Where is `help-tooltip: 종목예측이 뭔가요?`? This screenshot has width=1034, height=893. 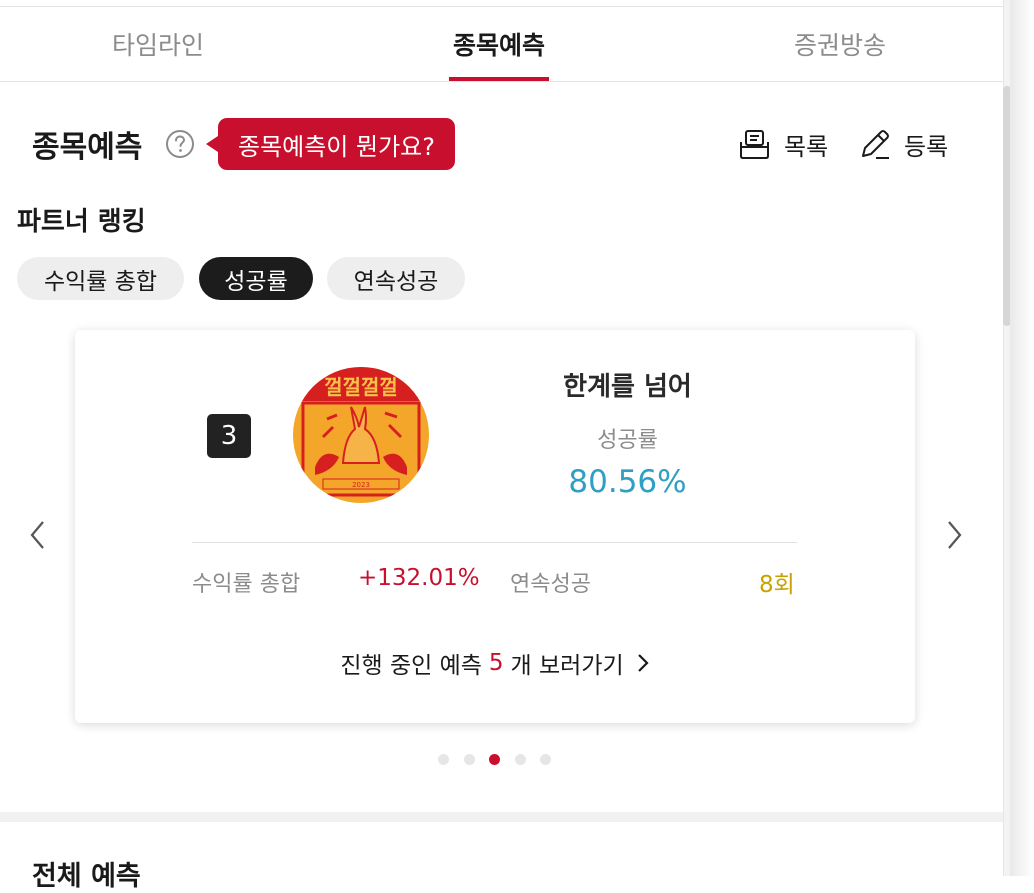 help-tooltip: 종목예측이 뭔가요? is located at coordinates (330, 144).